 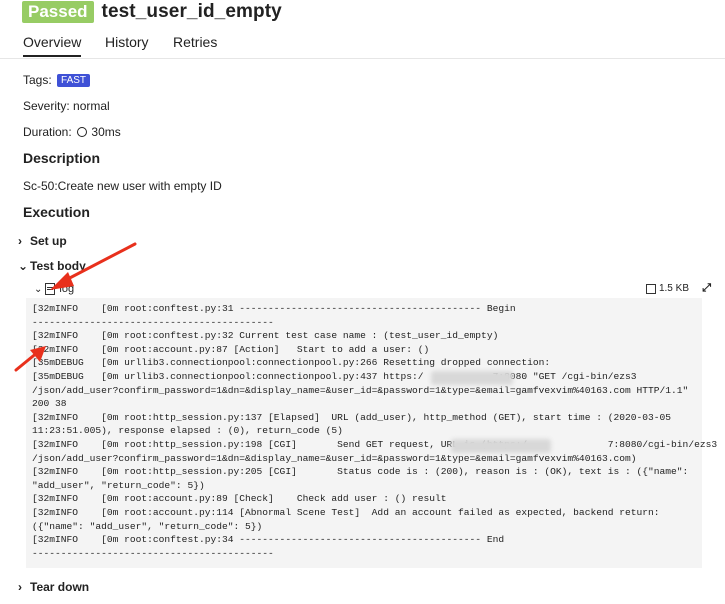 What do you see at coordinates (106, 132) in the screenshot?
I see `duration-value: 30ms` at bounding box center [106, 132].